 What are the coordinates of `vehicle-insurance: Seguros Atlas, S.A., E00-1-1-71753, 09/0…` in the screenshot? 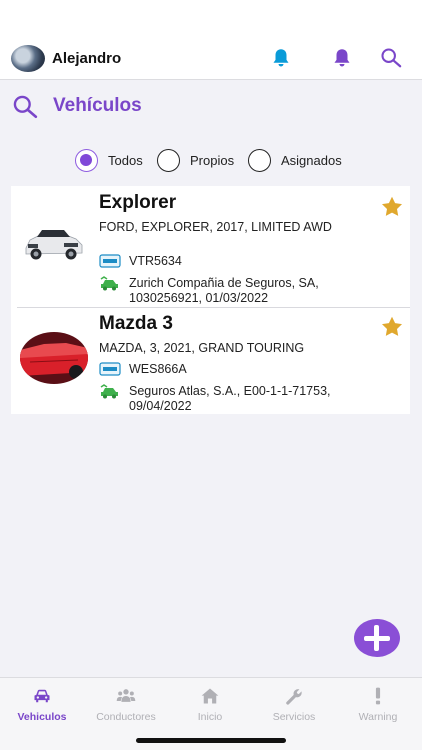 It's located at (230, 398).